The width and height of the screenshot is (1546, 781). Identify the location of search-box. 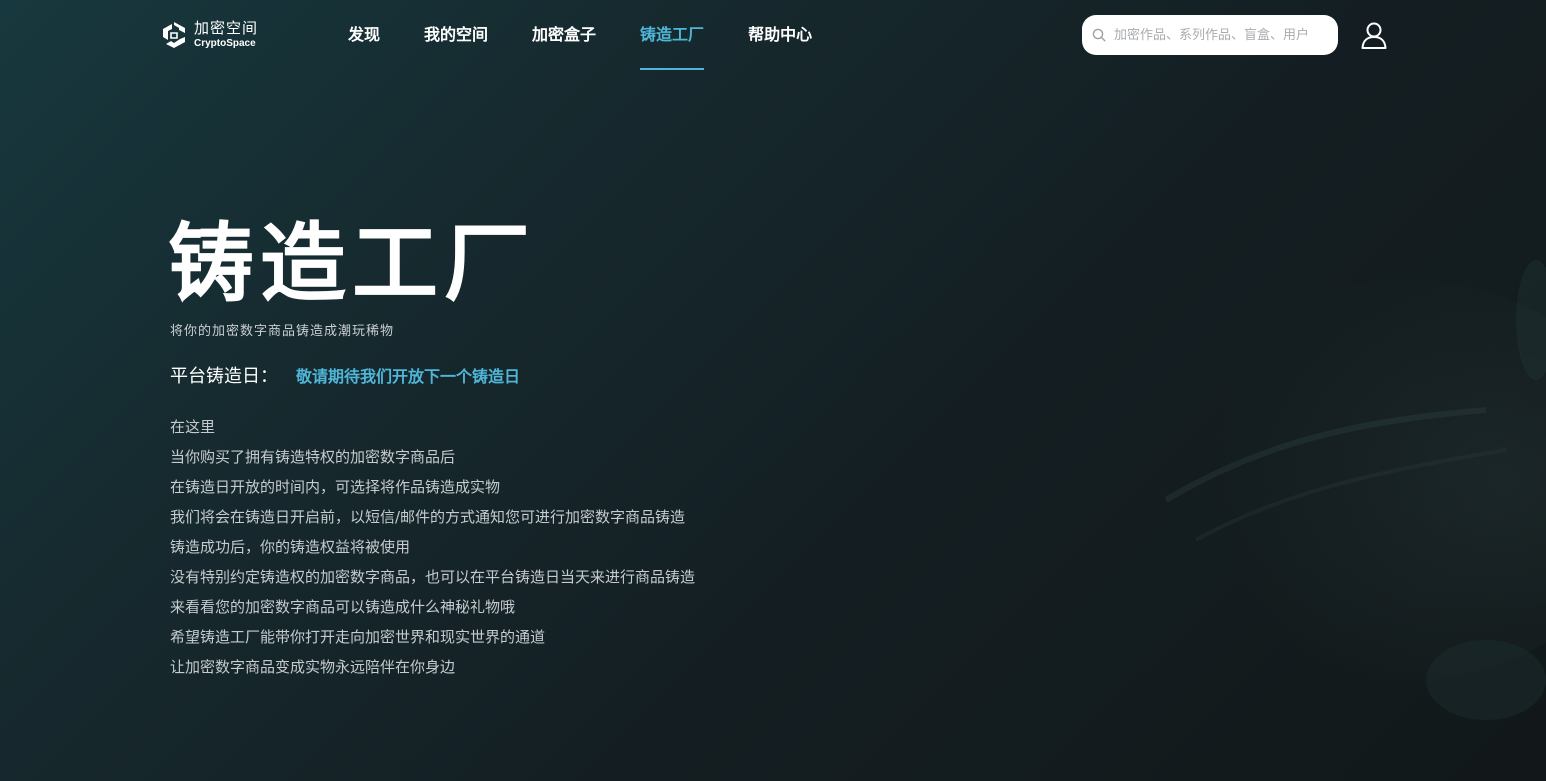
(1210, 35).